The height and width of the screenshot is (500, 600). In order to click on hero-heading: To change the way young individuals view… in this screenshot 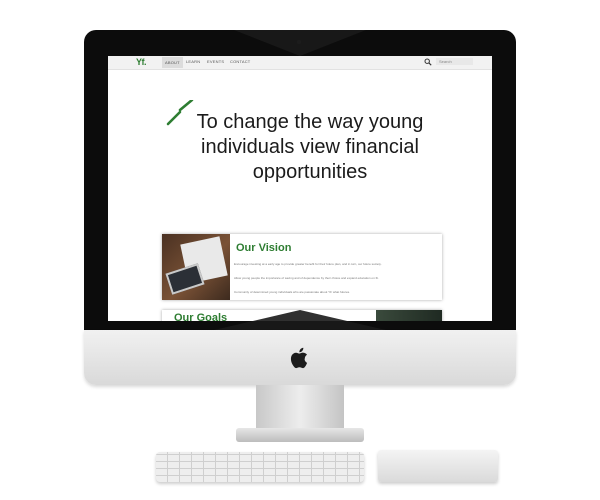, I will do `click(310, 147)`.